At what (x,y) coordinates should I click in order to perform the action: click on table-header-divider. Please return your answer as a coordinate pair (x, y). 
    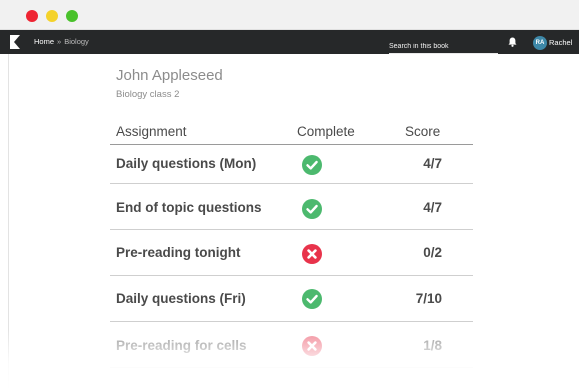
    Looking at the image, I should click on (291, 144).